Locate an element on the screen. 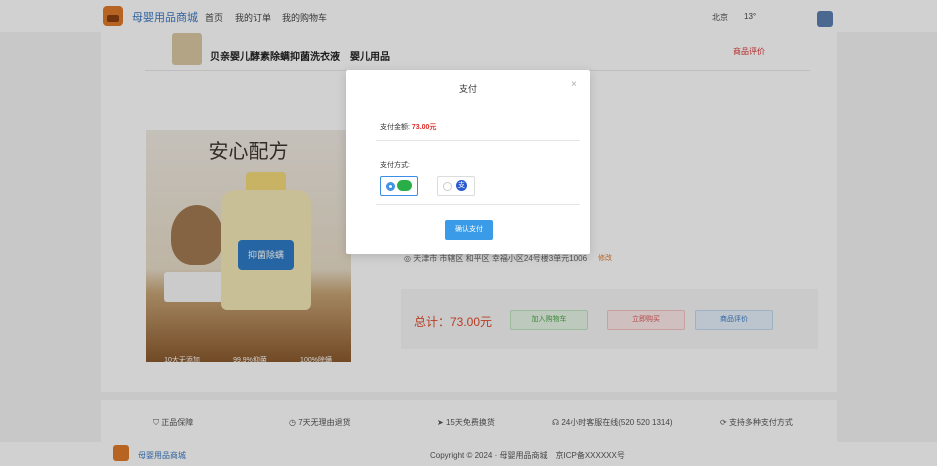 This screenshot has height=466, width=937. amount-label: 支付金额: is located at coordinates (395, 127).